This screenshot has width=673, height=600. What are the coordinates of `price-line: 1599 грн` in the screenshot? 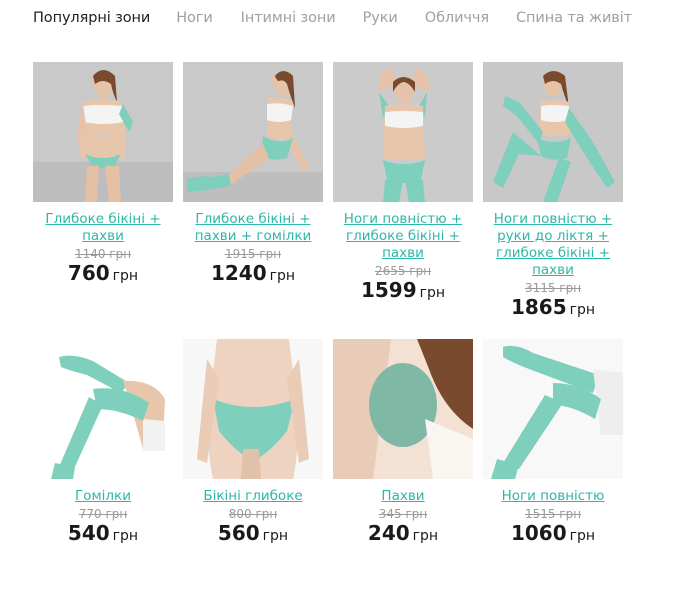 It's located at (403, 290).